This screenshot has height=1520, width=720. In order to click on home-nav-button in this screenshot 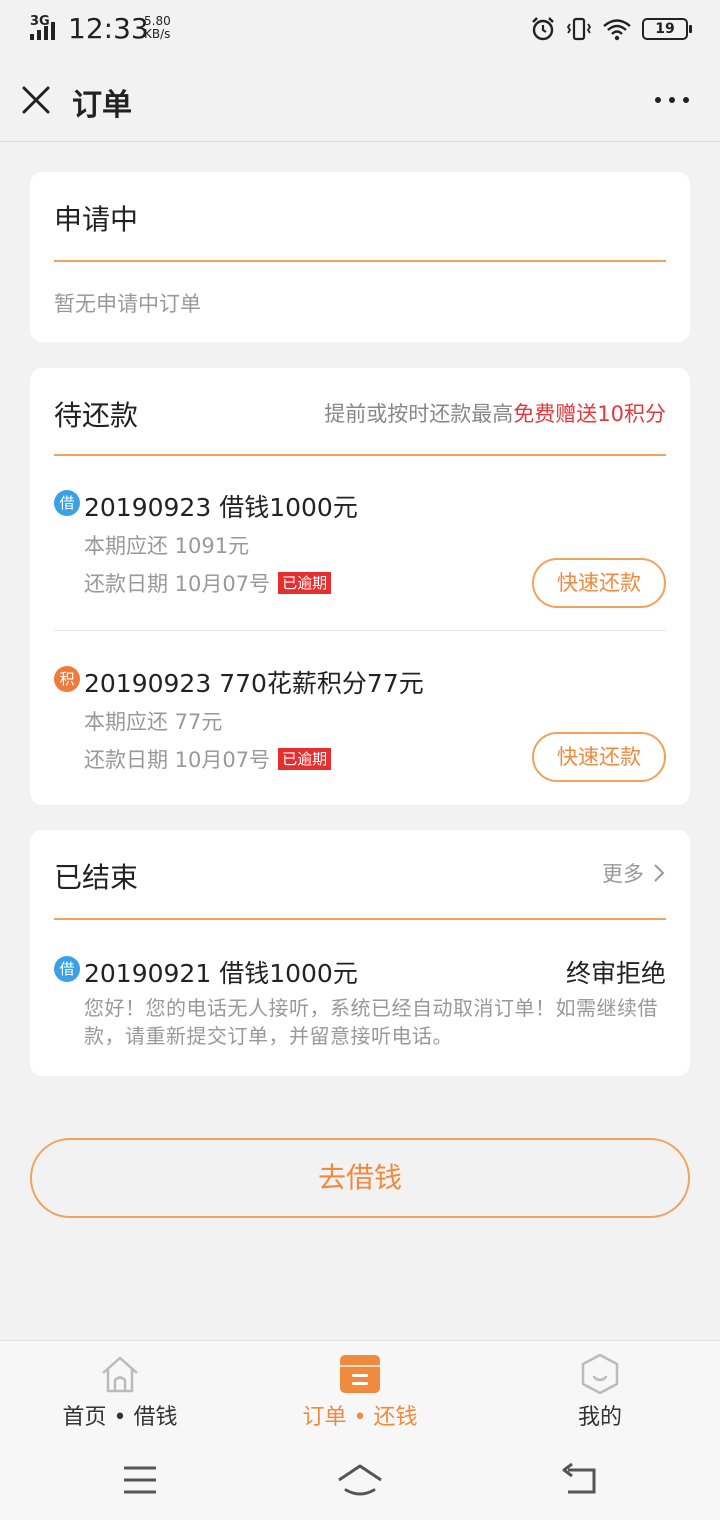, I will do `click(360, 1480)`.